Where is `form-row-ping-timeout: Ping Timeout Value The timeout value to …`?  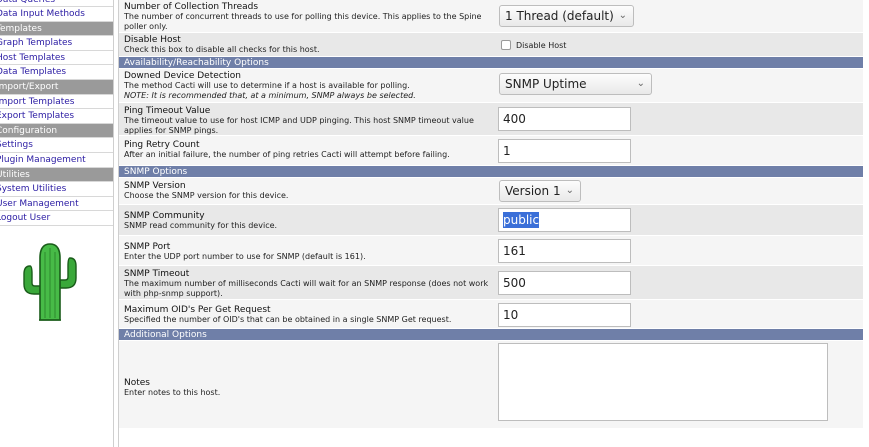 form-row-ping-timeout: Ping Timeout Value The timeout value to … is located at coordinates (491, 119).